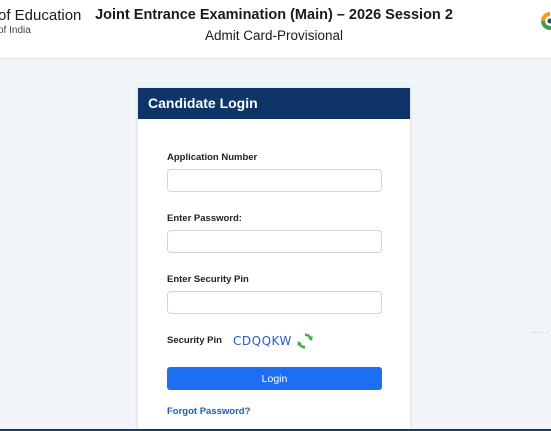 Image resolution: width=551 pixels, height=431 pixels. What do you see at coordinates (204, 218) in the screenshot?
I see `password-label: Enter Password:` at bounding box center [204, 218].